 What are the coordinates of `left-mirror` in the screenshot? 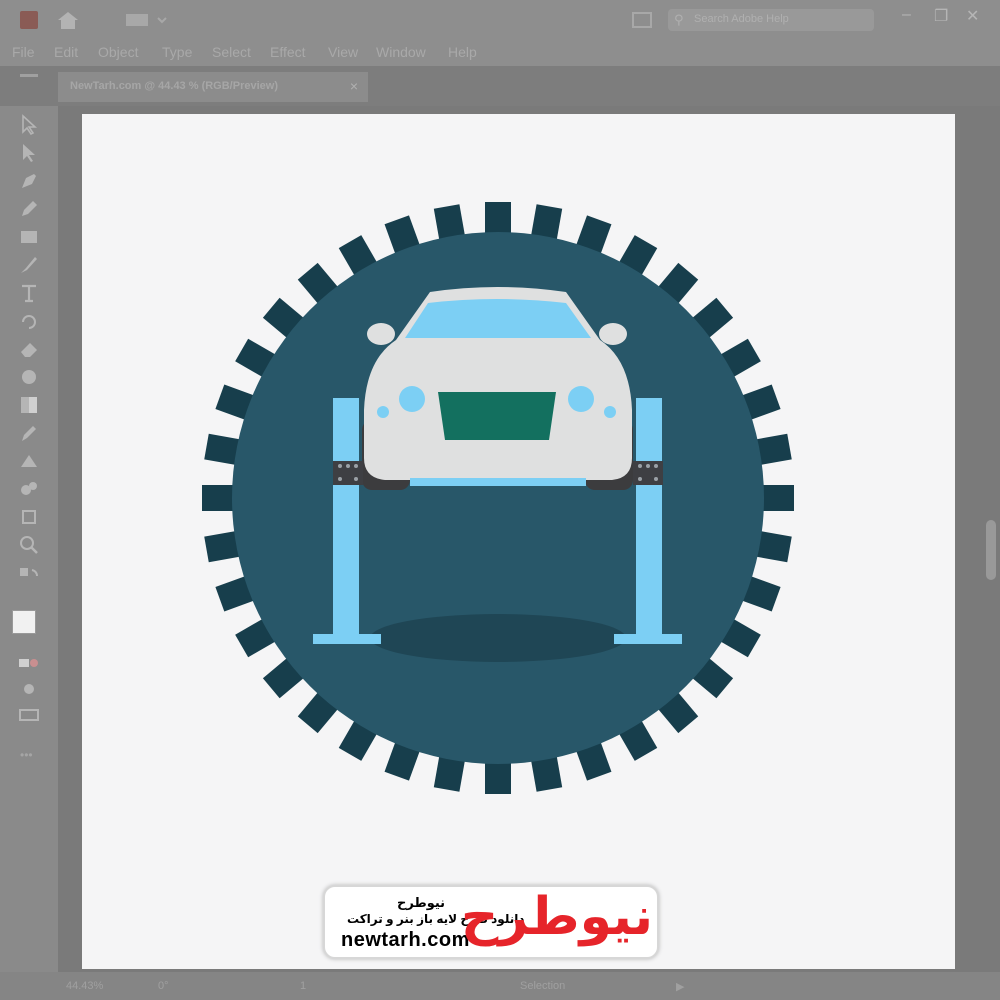 It's located at (381, 334).